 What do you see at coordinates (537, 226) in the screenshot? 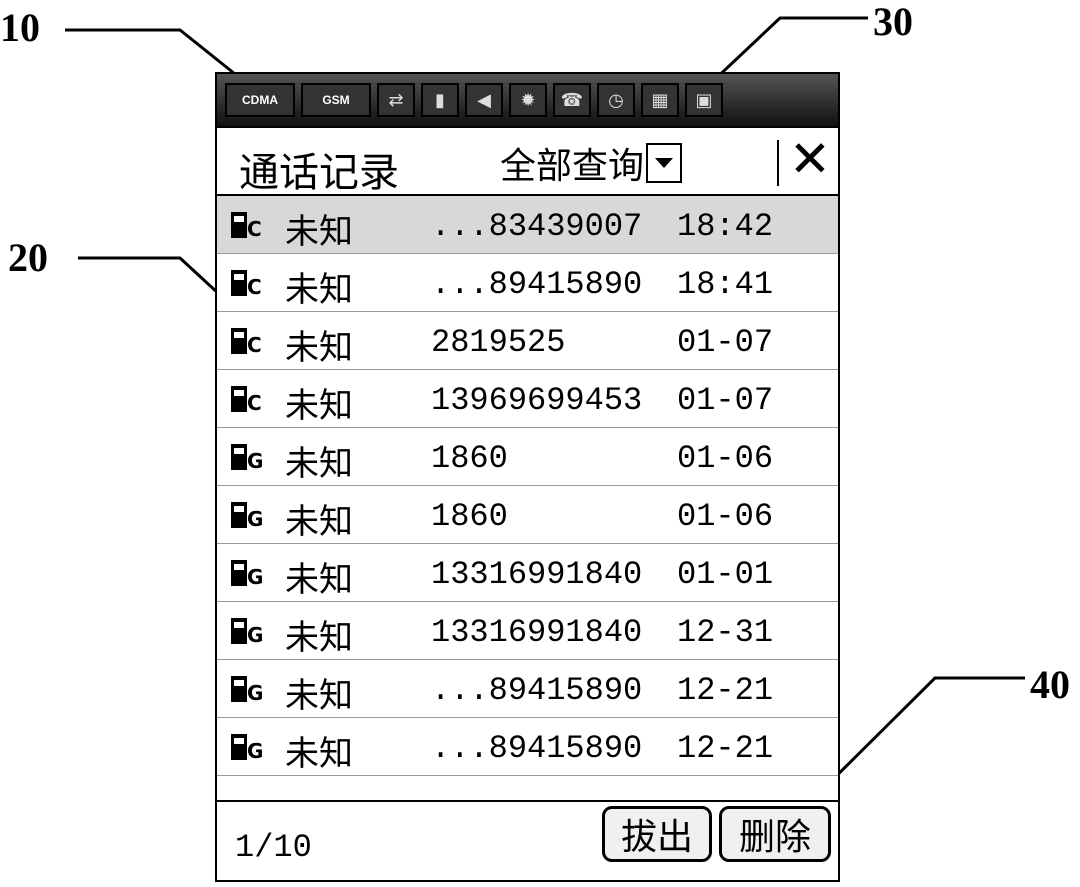
I see `phone-number: ...83439007` at bounding box center [537, 226].